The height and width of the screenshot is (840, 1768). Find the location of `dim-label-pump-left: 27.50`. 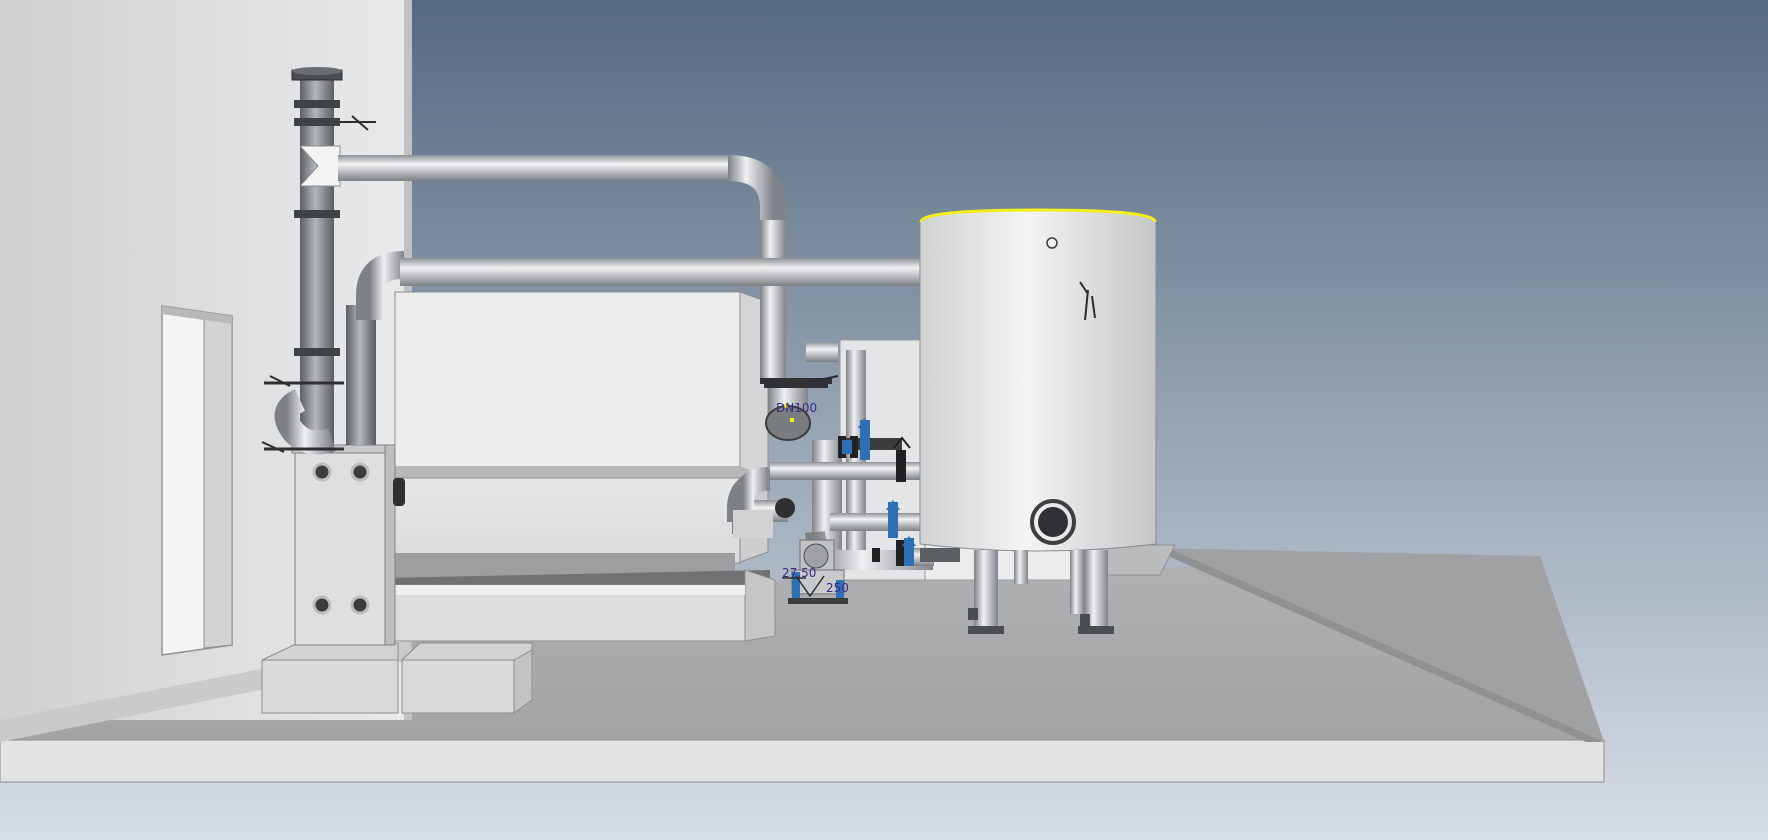

dim-label-pump-left: 27.50 is located at coordinates (799, 573).